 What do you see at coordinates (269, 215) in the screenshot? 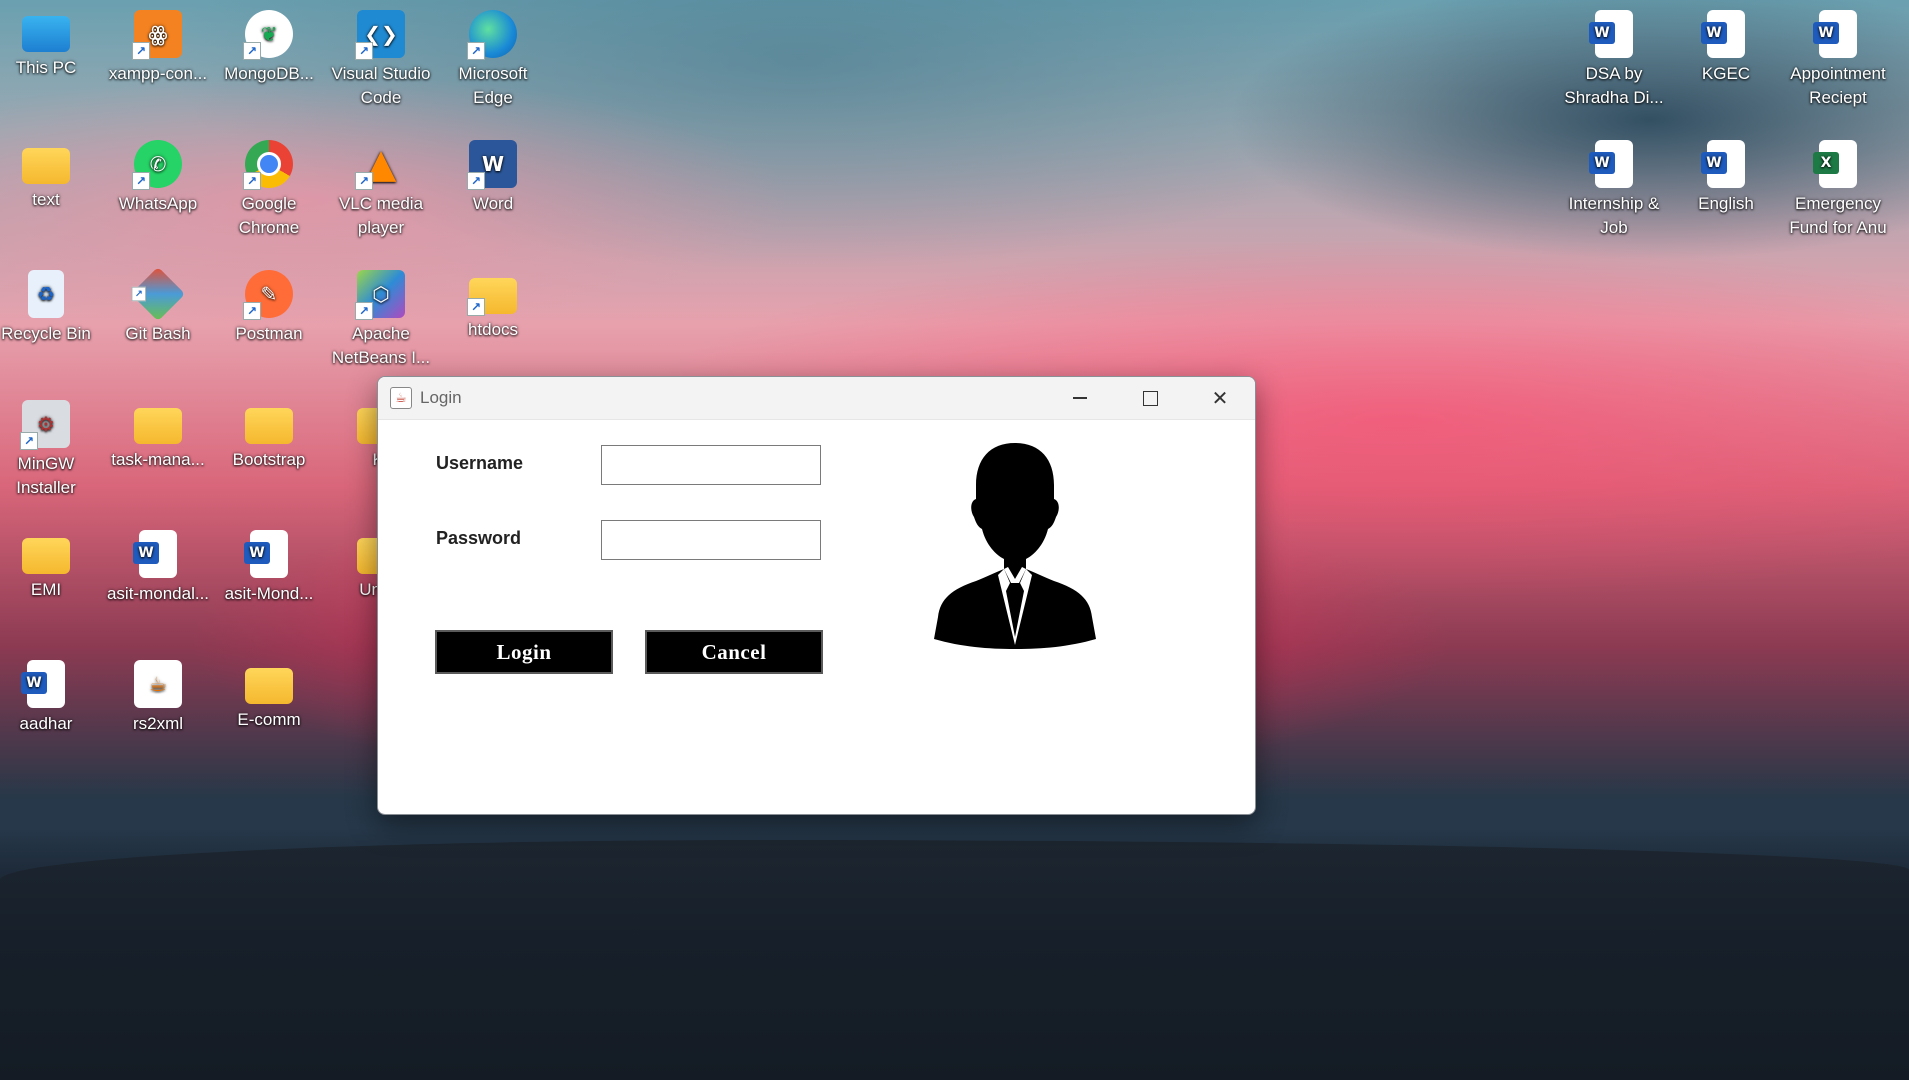
I see `desktop-icon-label: Google Chrome` at bounding box center [269, 215].